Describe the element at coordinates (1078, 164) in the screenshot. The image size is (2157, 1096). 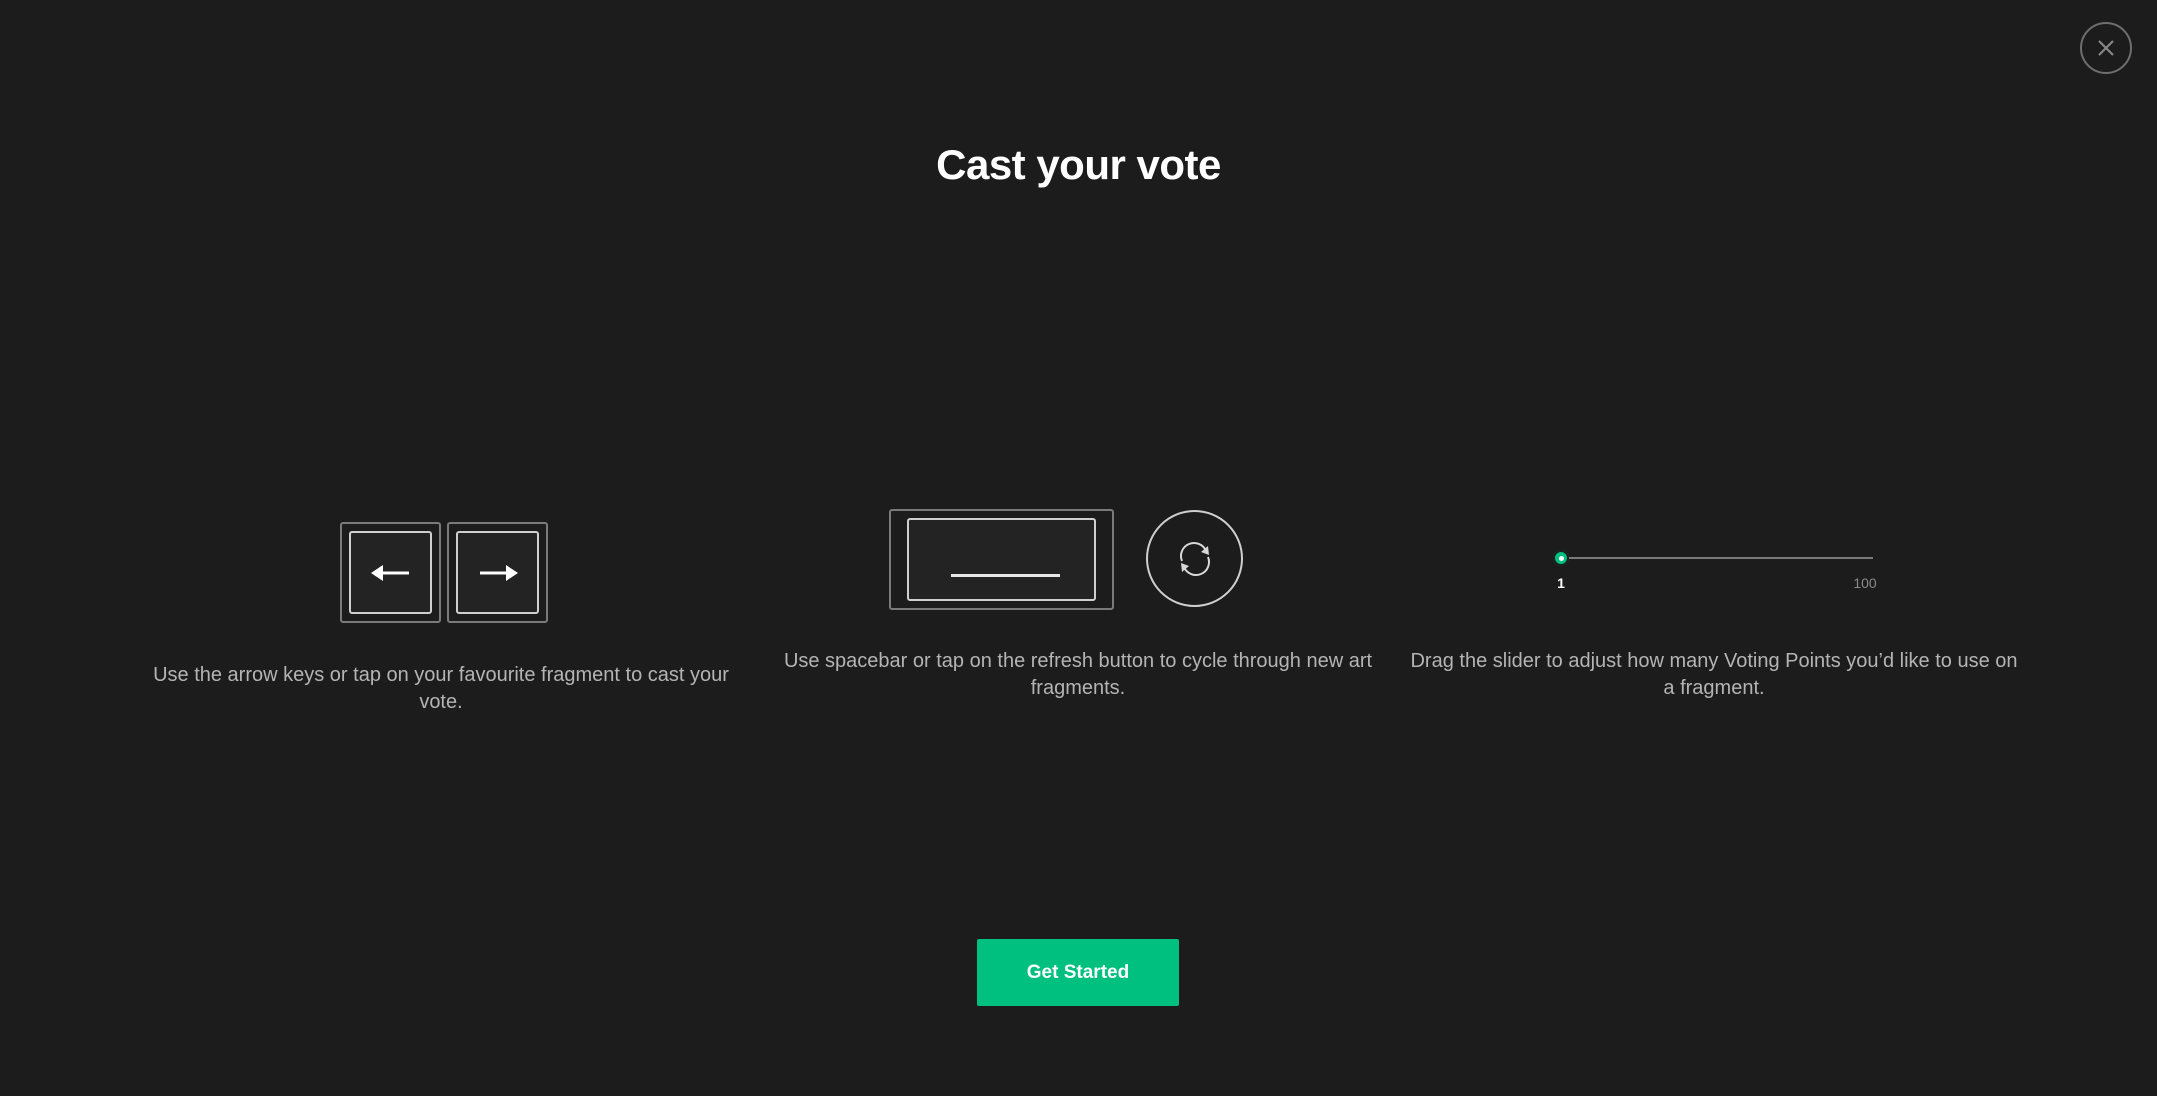
I see `dialog-title: Cast your vote` at that location.